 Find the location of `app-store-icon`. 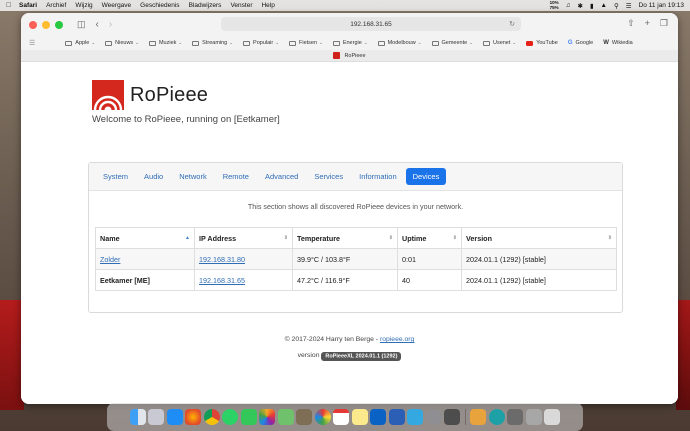

app-store-icon is located at coordinates (174, 417).